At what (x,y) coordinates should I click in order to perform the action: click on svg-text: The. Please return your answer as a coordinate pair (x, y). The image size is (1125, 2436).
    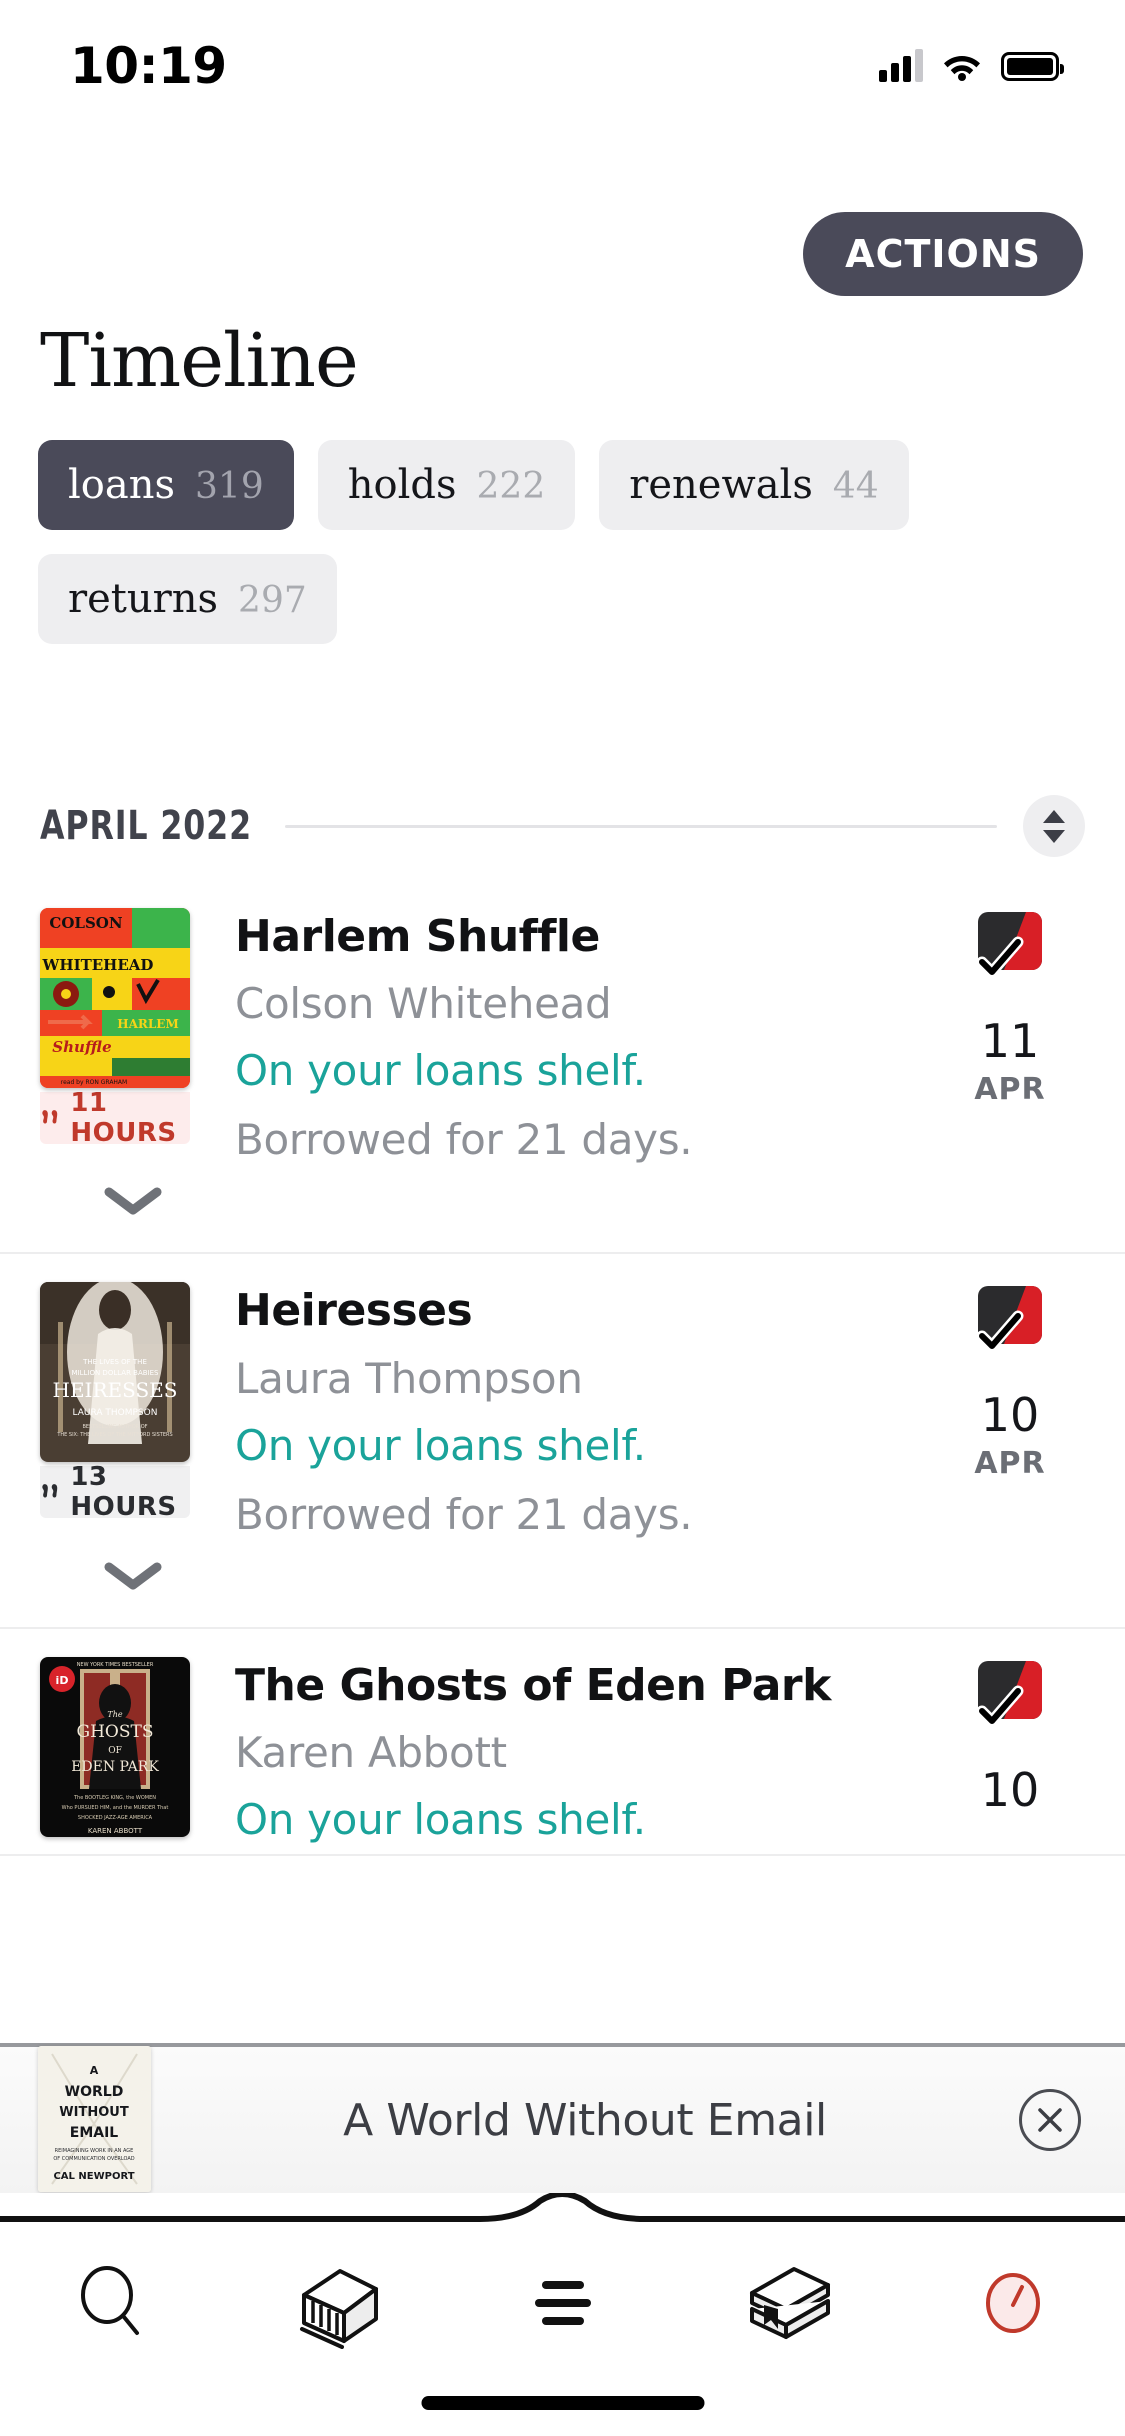
    Looking at the image, I should click on (114, 1714).